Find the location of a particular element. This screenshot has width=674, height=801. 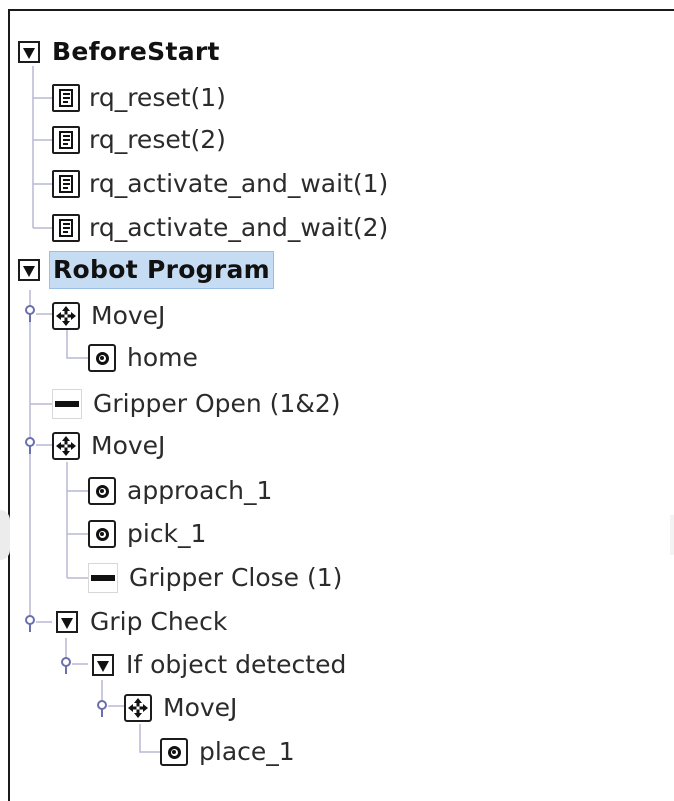

tree-node-label: rq_activate_and_wait(1) is located at coordinates (239, 183).